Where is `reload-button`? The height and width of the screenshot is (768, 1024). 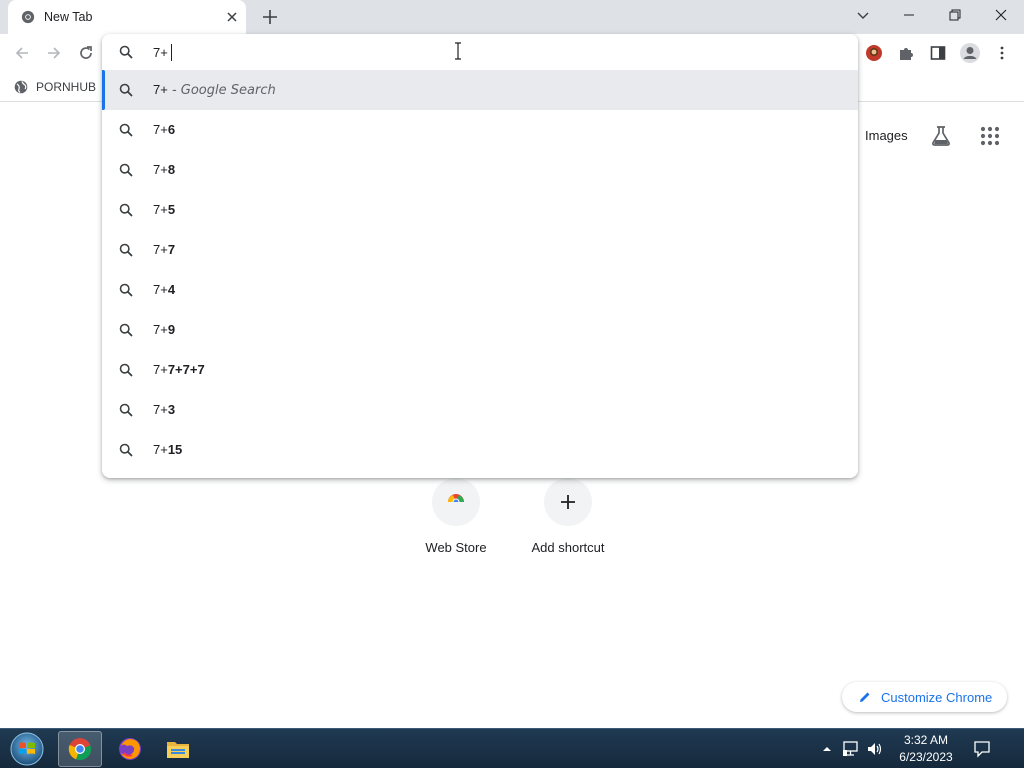 reload-button is located at coordinates (86, 53).